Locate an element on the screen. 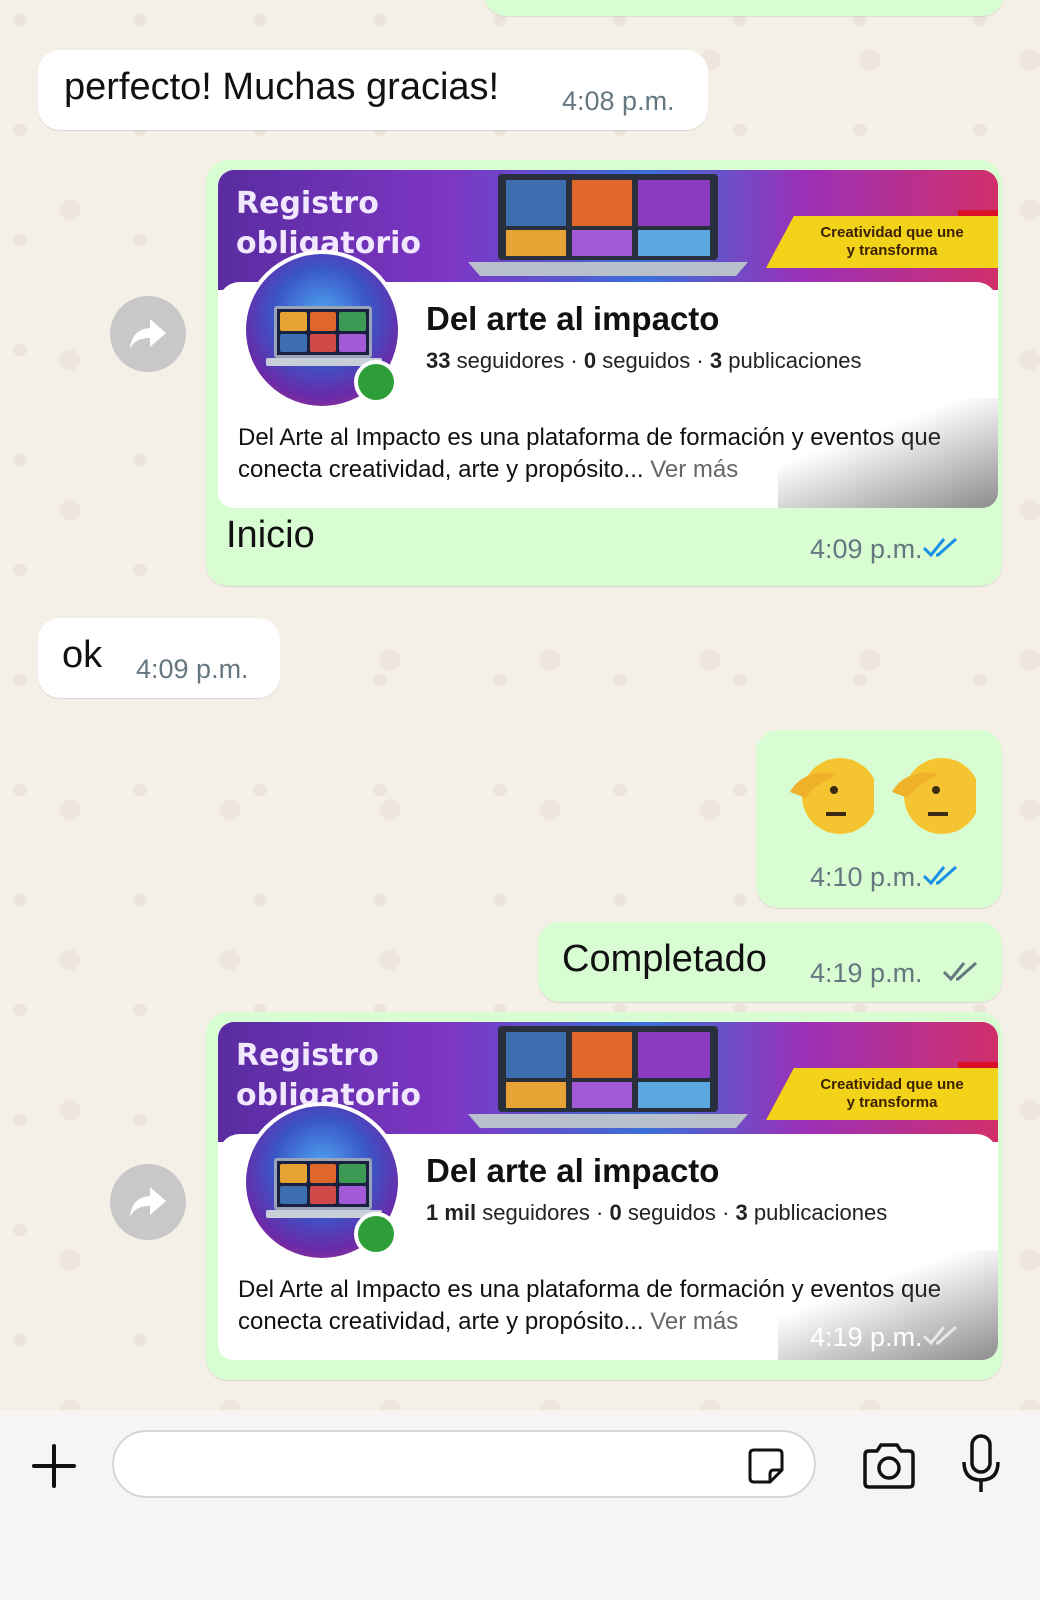 The height and width of the screenshot is (1600, 1040). message-input-bar is located at coordinates (520, 1505).